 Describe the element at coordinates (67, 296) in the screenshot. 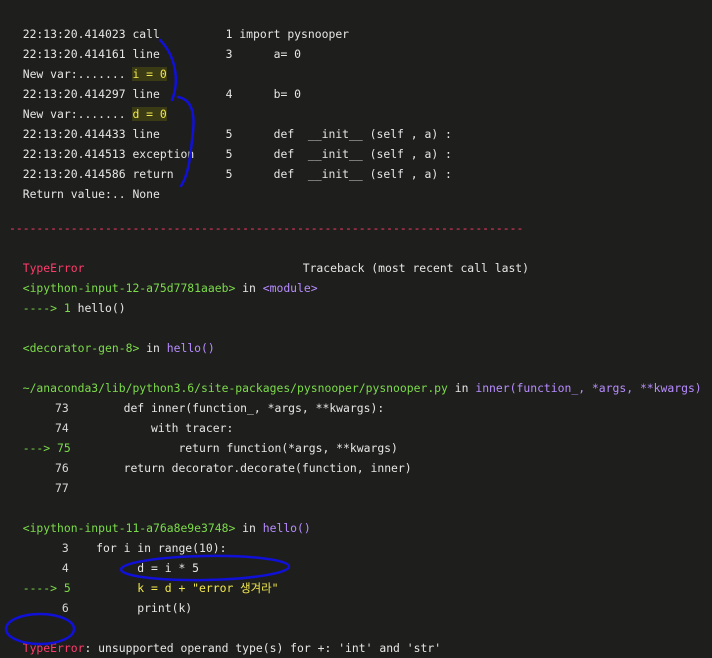

I see `frame-1-line-1: ----> 1 hello()` at that location.